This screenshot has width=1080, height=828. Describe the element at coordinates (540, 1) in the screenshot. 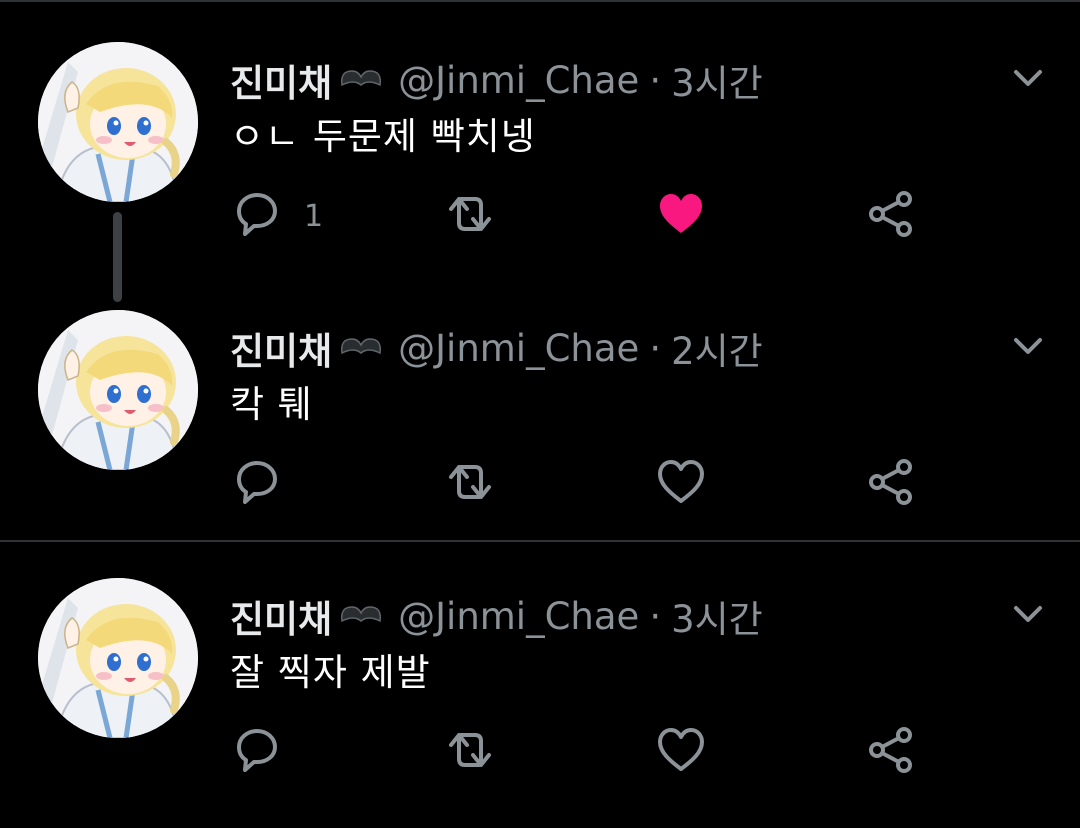

I see `top-divider` at that location.